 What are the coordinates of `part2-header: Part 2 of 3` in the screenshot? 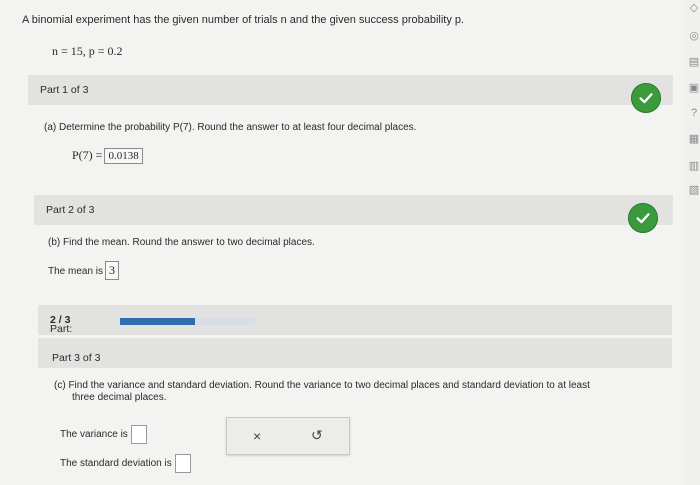 It's located at (70, 210).